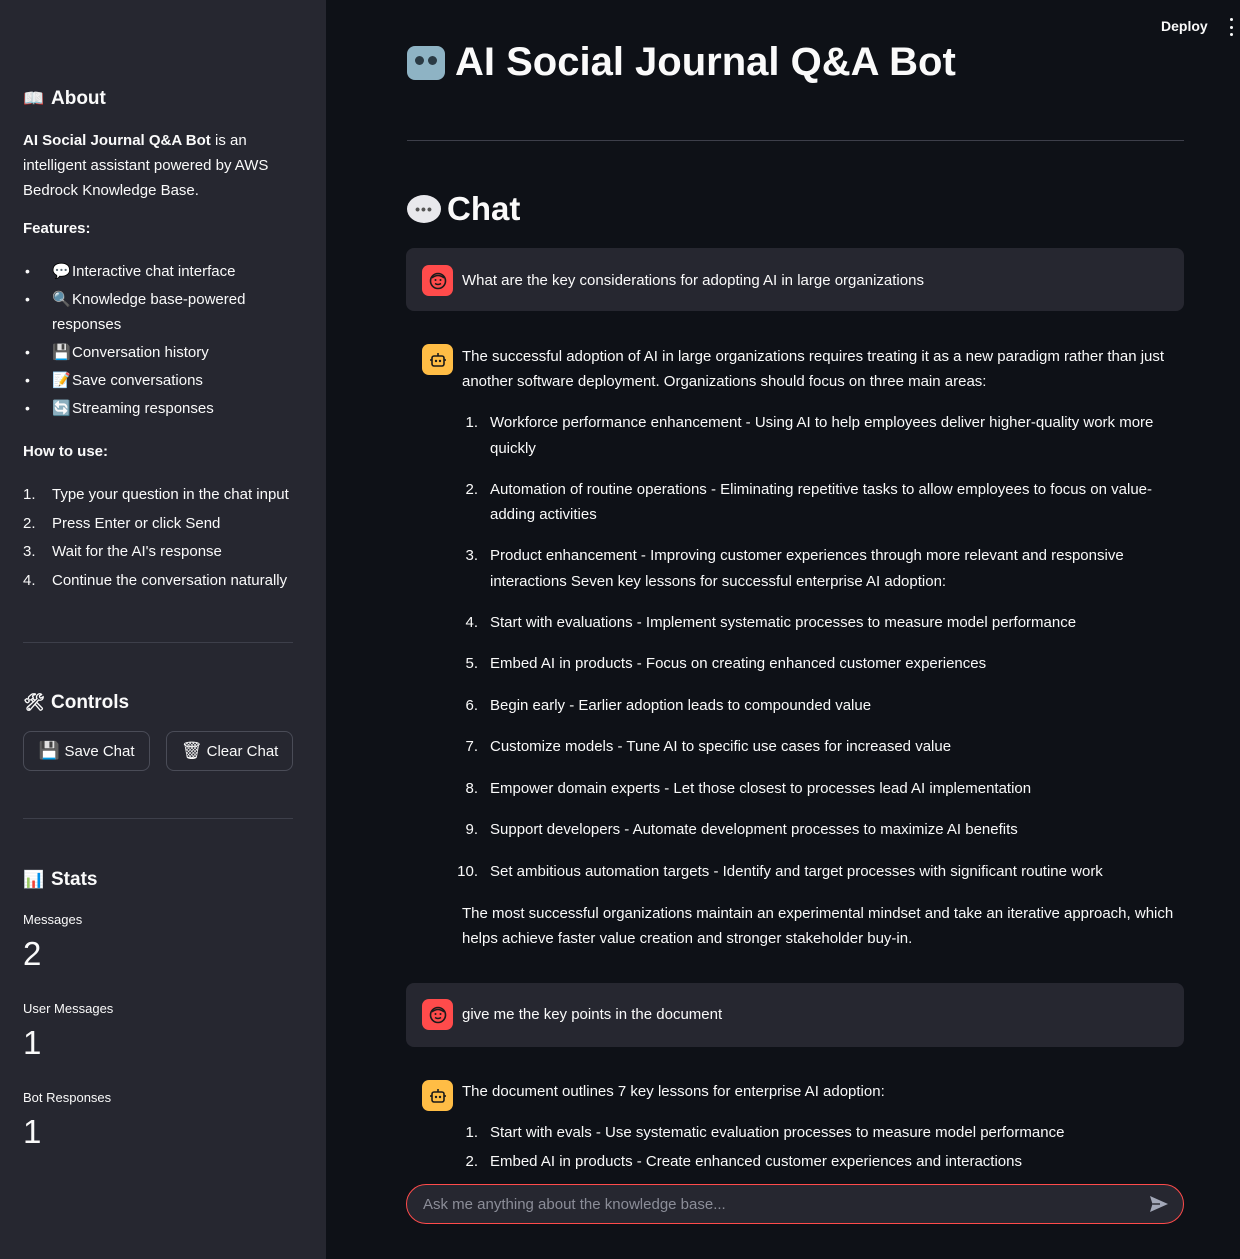 This screenshot has height=1259, width=1240. I want to click on metric-value-messages: 2, so click(32, 953).